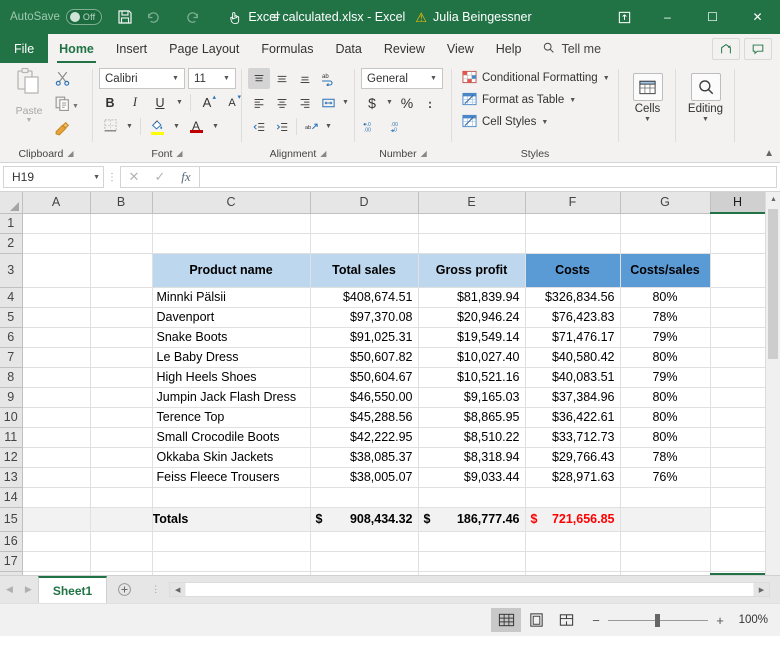  Describe the element at coordinates (345, 102) in the screenshot. I see `merge-dropdown-icon: ▼` at that location.